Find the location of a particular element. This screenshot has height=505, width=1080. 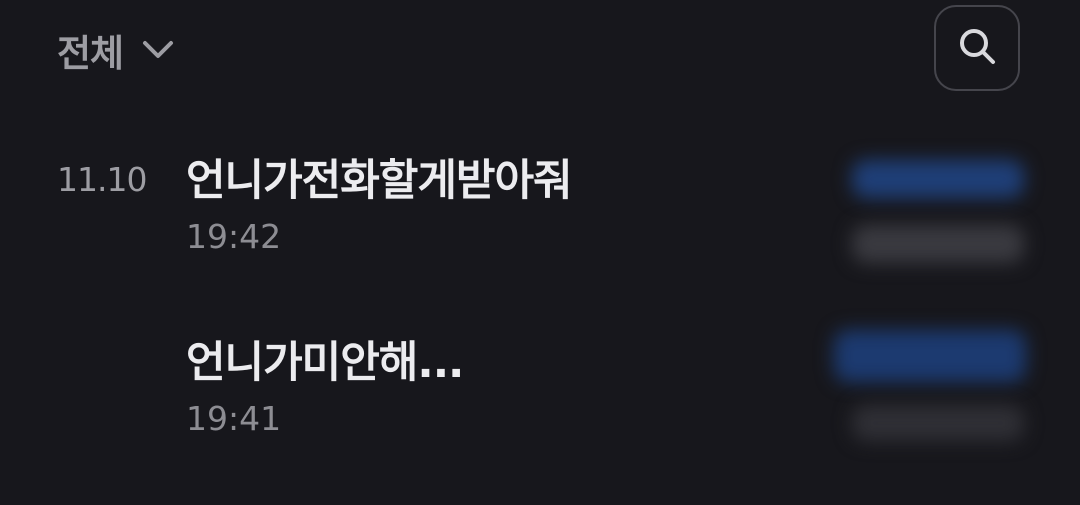

search-icon is located at coordinates (977, 48).